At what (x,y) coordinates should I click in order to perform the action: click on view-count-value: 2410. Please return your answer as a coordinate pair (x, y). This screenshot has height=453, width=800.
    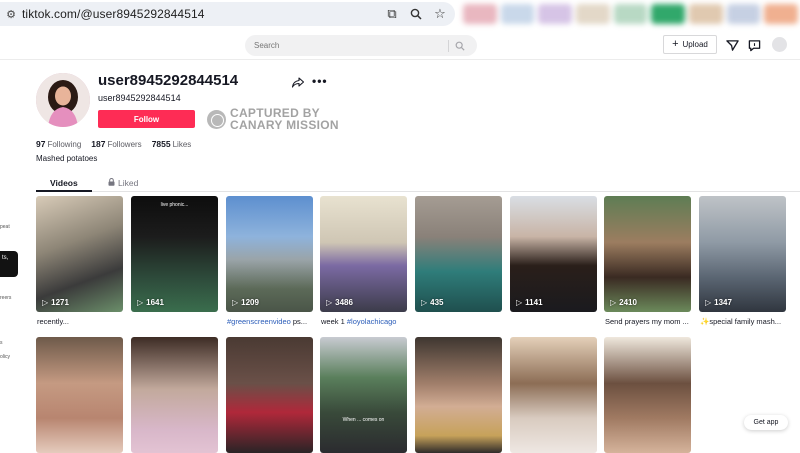
    Looking at the image, I should click on (628, 302).